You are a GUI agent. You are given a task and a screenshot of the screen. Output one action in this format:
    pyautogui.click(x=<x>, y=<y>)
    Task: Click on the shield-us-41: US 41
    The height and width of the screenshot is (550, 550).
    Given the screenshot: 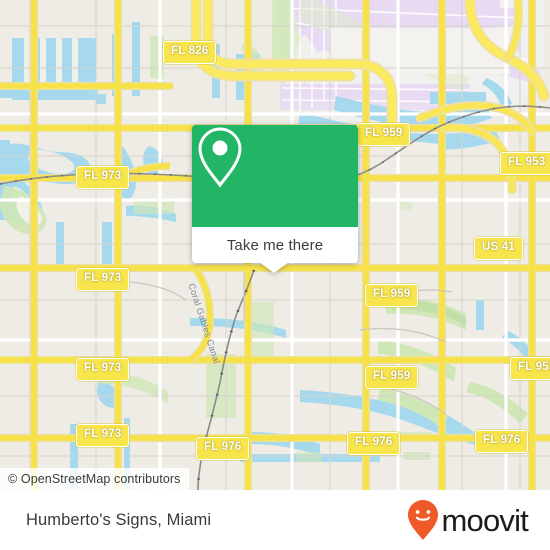 What is the action you would take?
    pyautogui.click(x=498, y=248)
    